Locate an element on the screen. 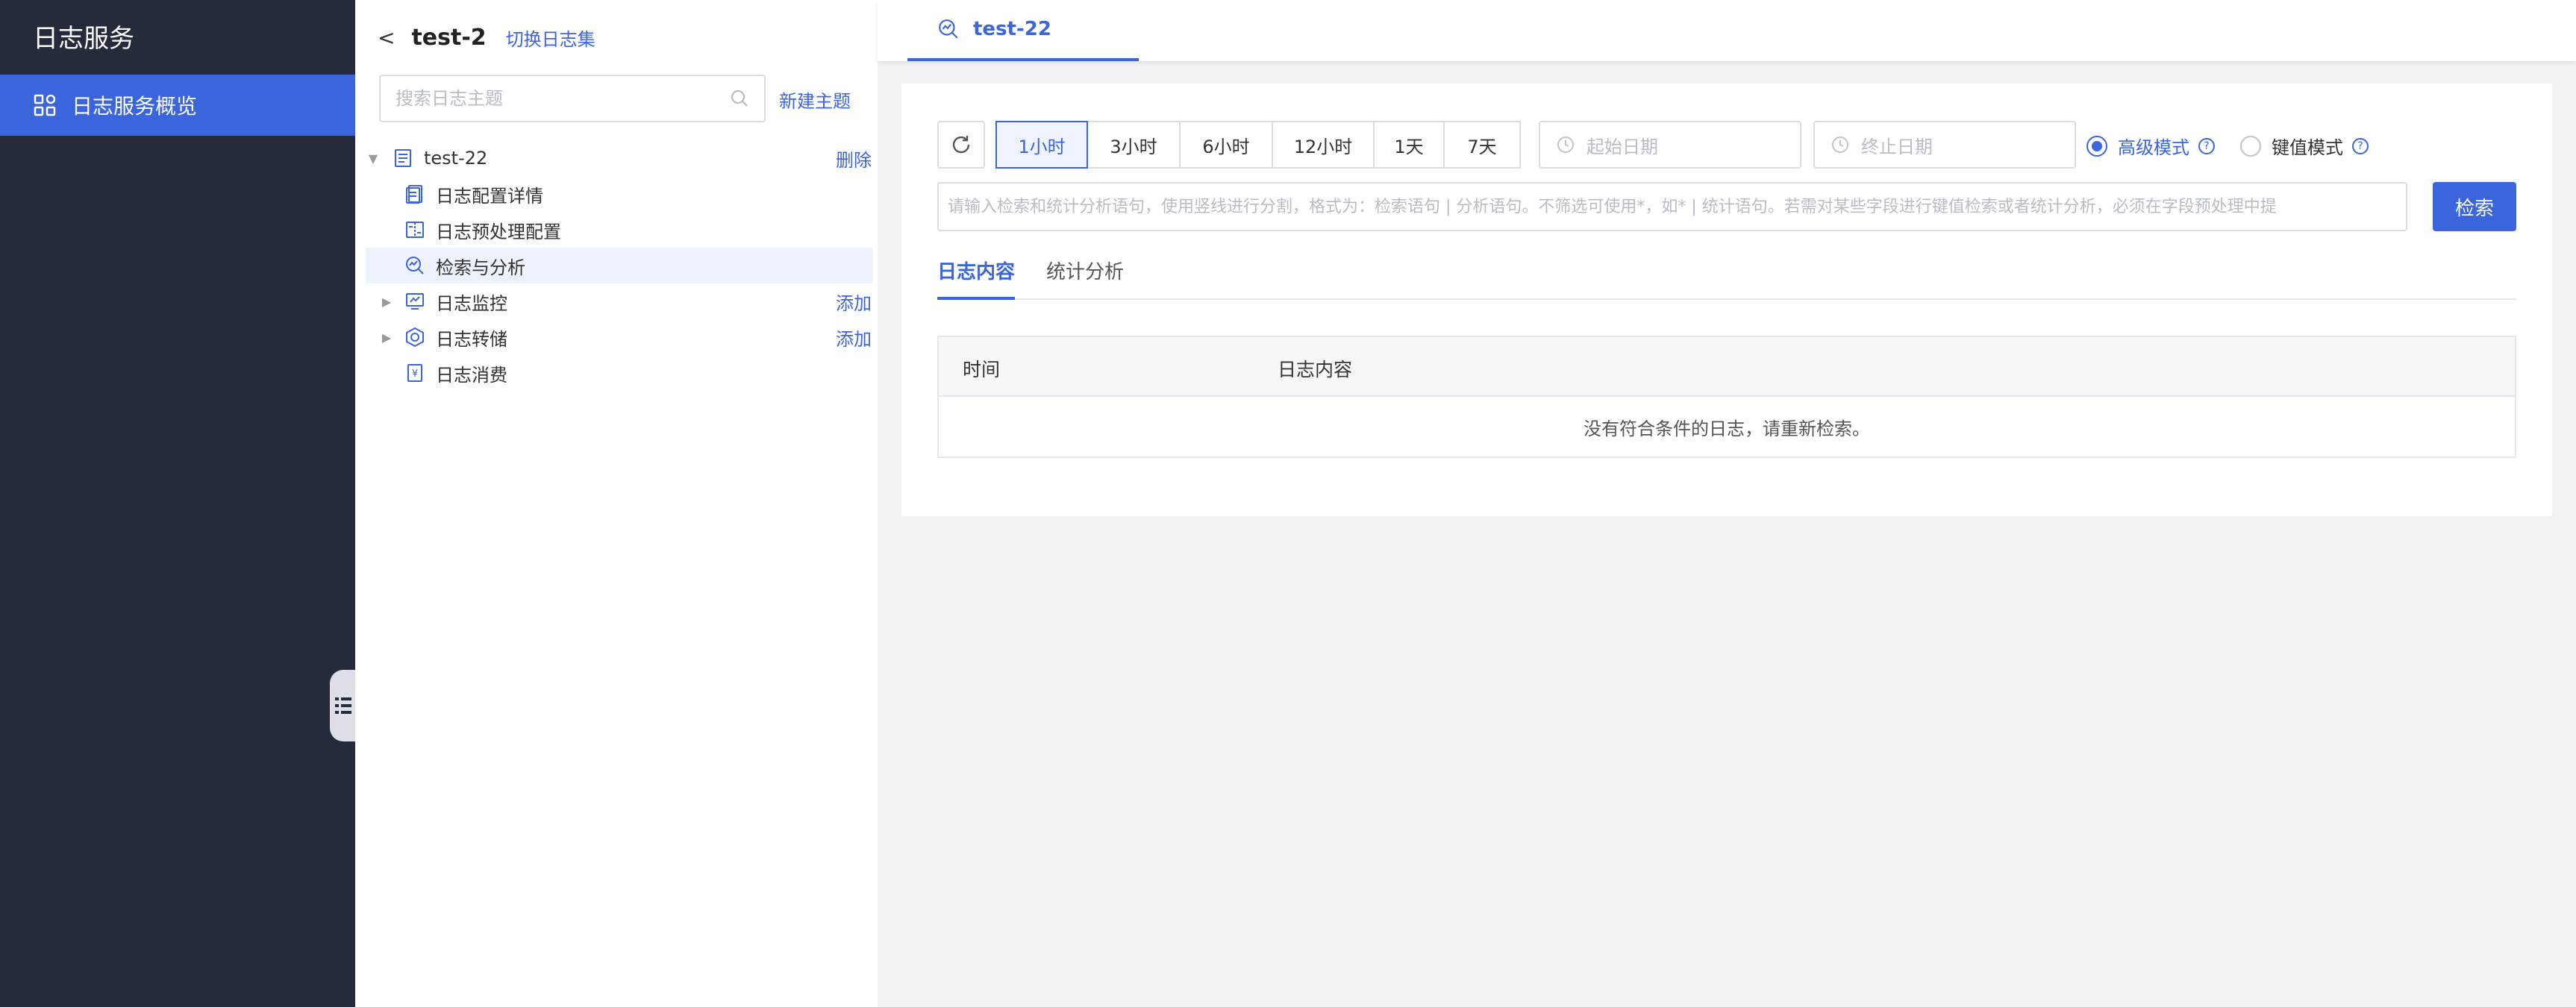  time-range-1d: 1天 is located at coordinates (1409, 145).